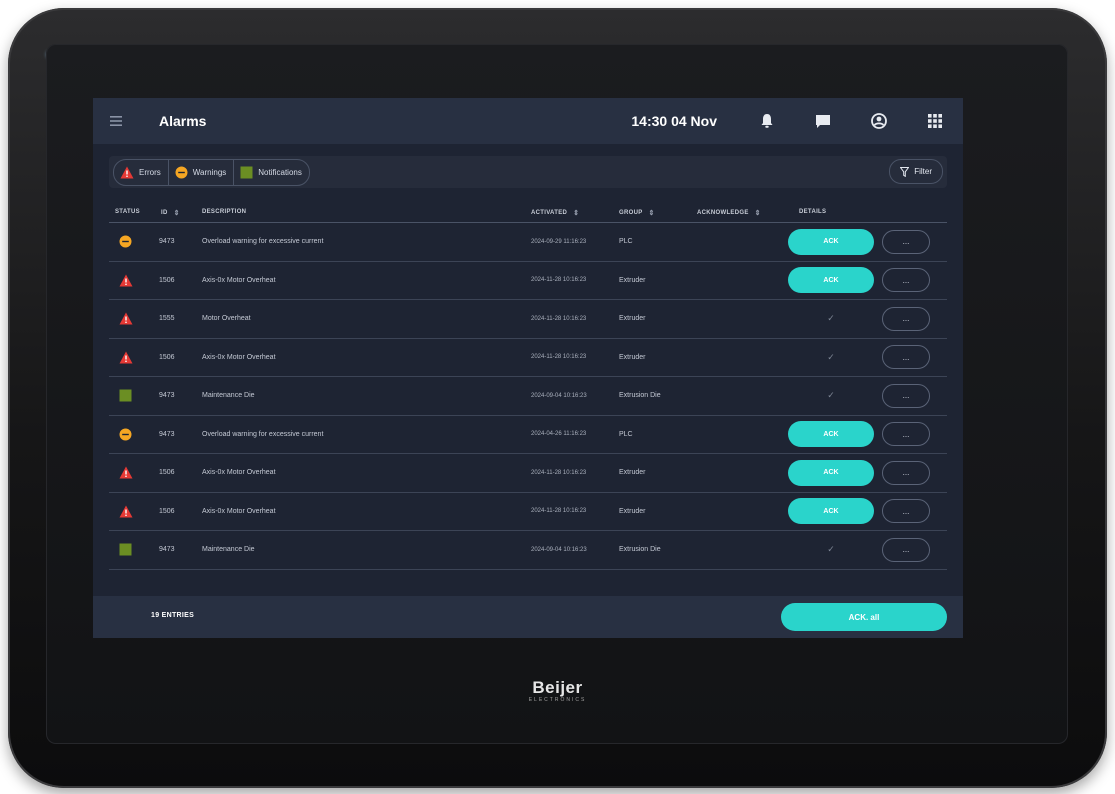  Describe the element at coordinates (263, 242) in the screenshot. I see `description-cell: Overload warning for excessive current` at that location.